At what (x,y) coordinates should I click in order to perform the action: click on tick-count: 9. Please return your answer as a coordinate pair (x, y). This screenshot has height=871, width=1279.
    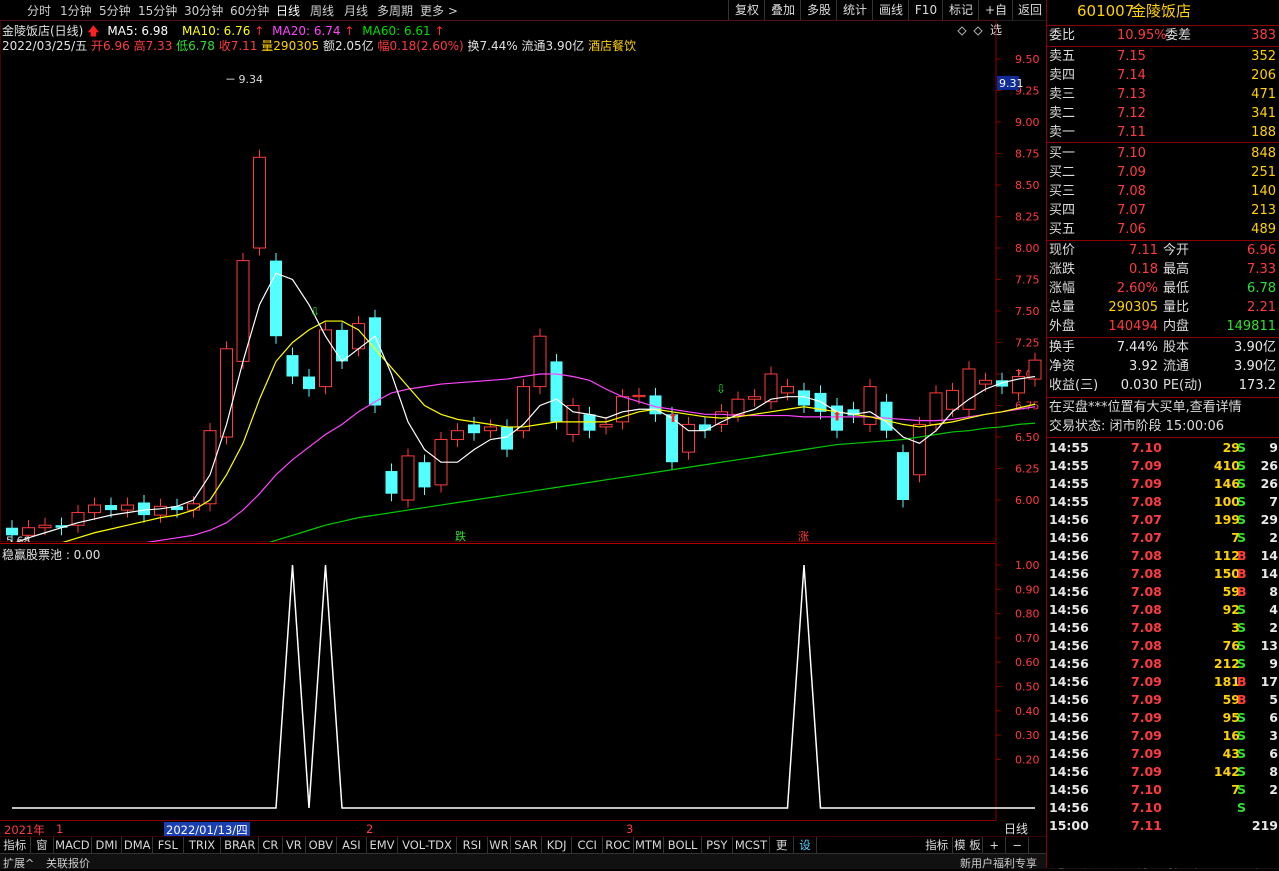
    Looking at the image, I should click on (1273, 447).